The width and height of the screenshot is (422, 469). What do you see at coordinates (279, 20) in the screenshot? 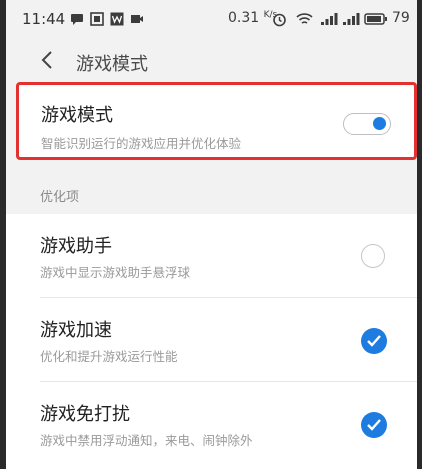
I see `alarm-icon` at bounding box center [279, 20].